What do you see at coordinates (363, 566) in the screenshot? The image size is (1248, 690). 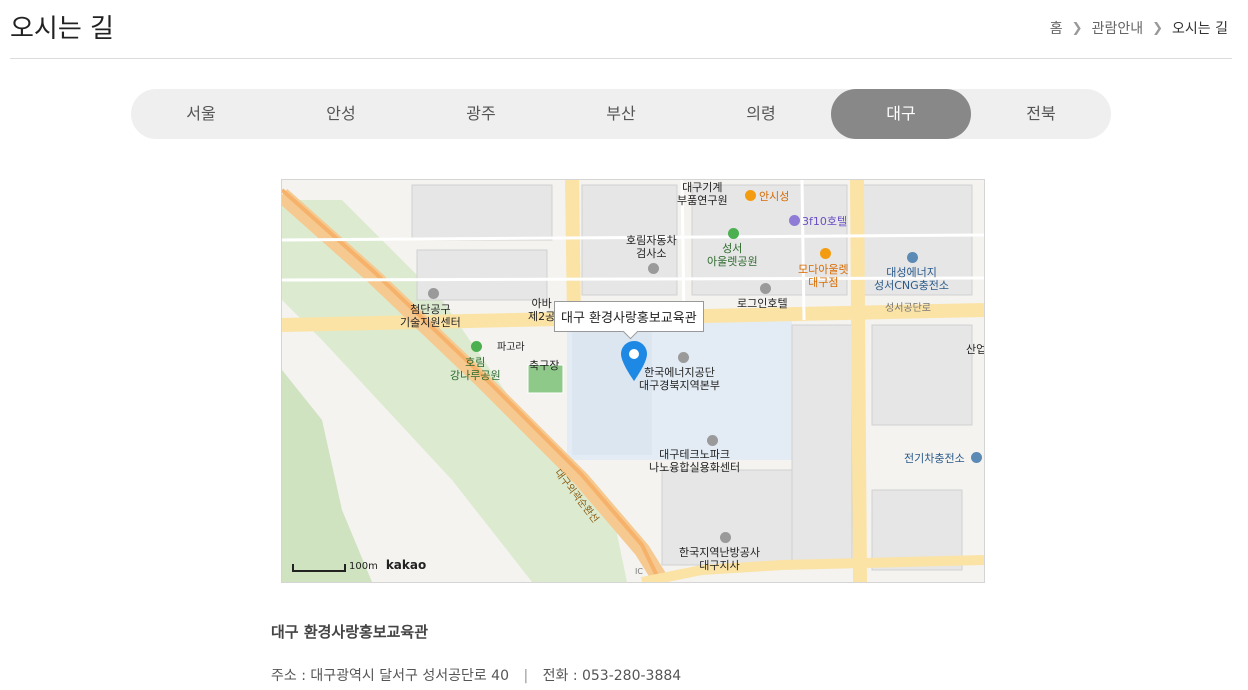 I see `scale-label: 100m` at bounding box center [363, 566].